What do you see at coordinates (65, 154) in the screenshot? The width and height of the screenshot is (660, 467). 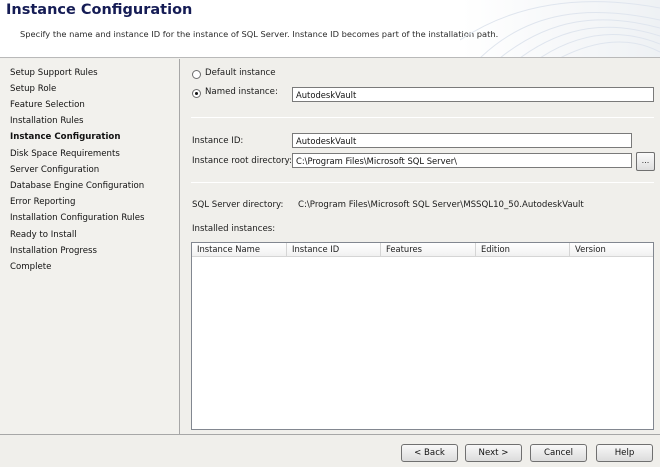 I see `nav-item-disk-space-requirements: Disk Space Requirements` at bounding box center [65, 154].